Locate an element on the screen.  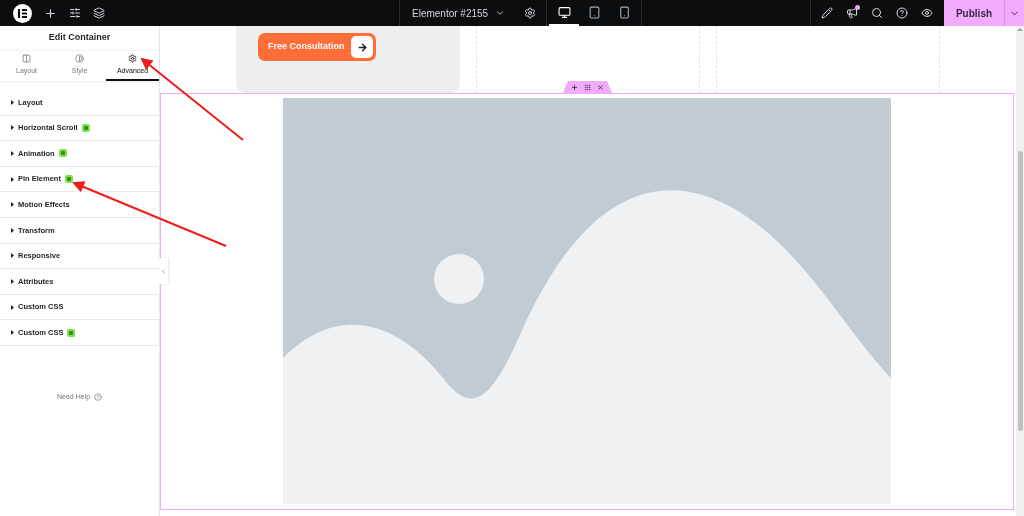
panel-title: Edit Container is located at coordinates (79, 38).